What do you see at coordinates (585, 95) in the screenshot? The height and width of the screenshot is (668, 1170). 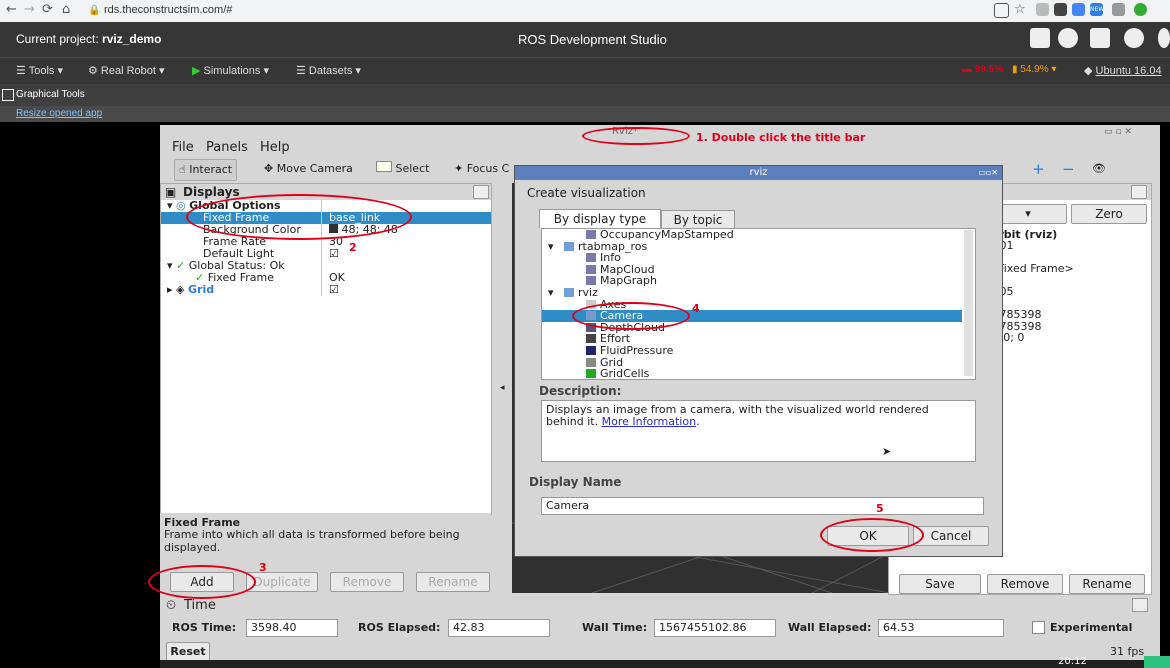 I see `graphical-tools-bar: Graphical Tools` at bounding box center [585, 95].